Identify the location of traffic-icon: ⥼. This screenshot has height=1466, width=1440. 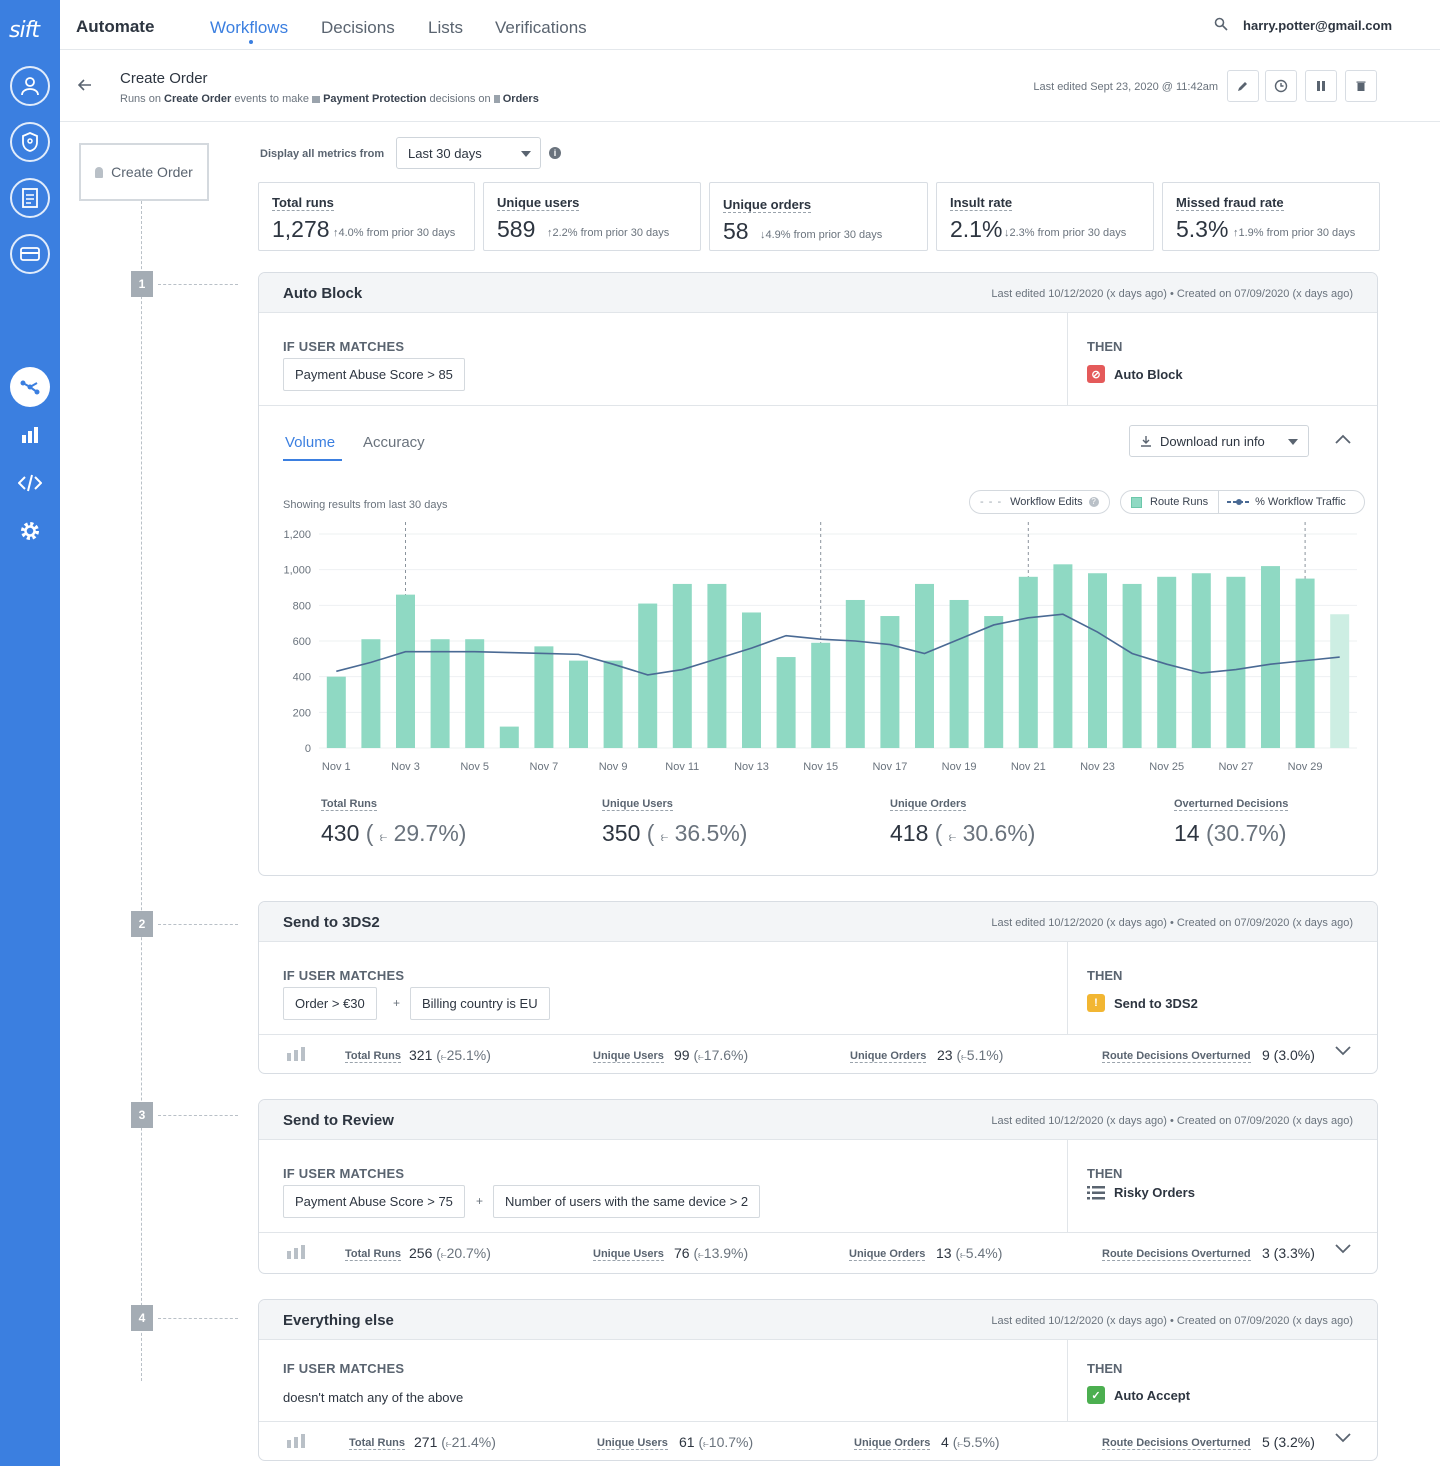
(664, 836).